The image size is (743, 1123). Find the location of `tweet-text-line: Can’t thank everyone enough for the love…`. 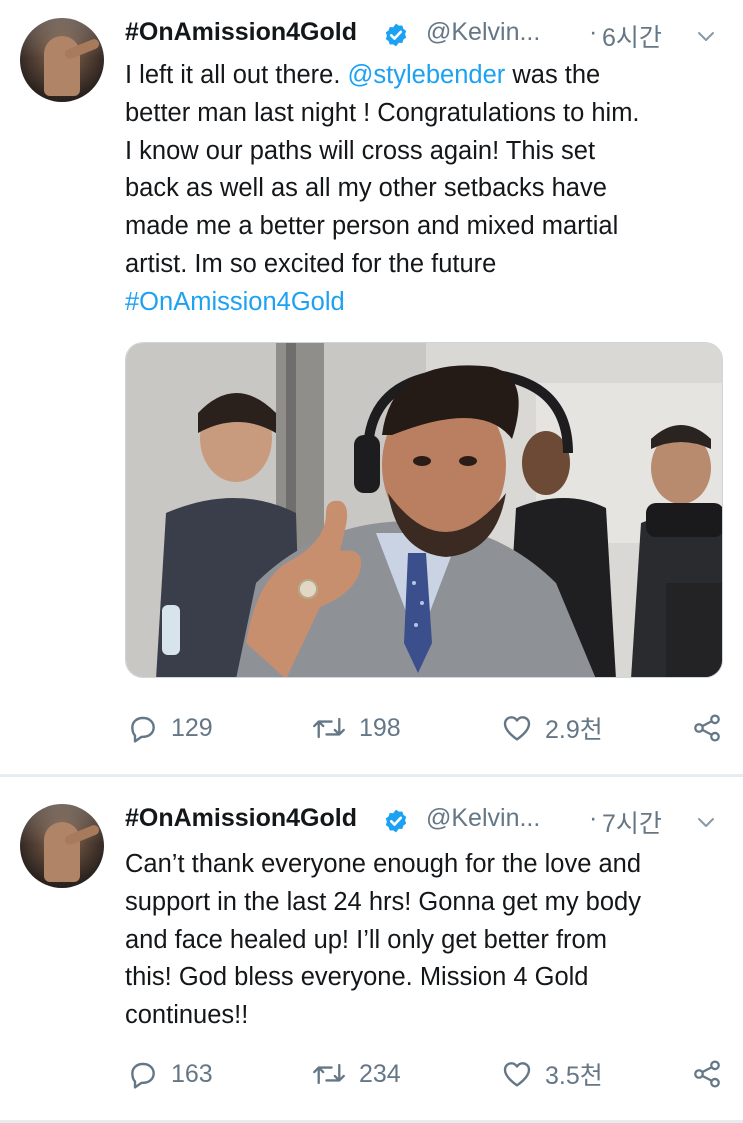

tweet-text-line: Can’t thank everyone enough for the love… is located at coordinates (425, 865).